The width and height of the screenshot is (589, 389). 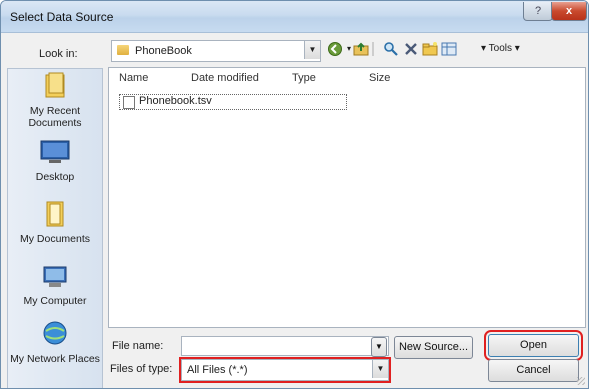 I want to click on new-folder-icon, so click(x=430, y=49).